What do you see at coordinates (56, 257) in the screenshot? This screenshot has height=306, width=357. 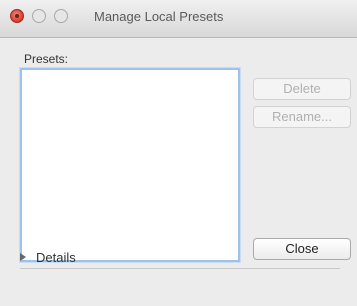 I see `details-label: Details` at bounding box center [56, 257].